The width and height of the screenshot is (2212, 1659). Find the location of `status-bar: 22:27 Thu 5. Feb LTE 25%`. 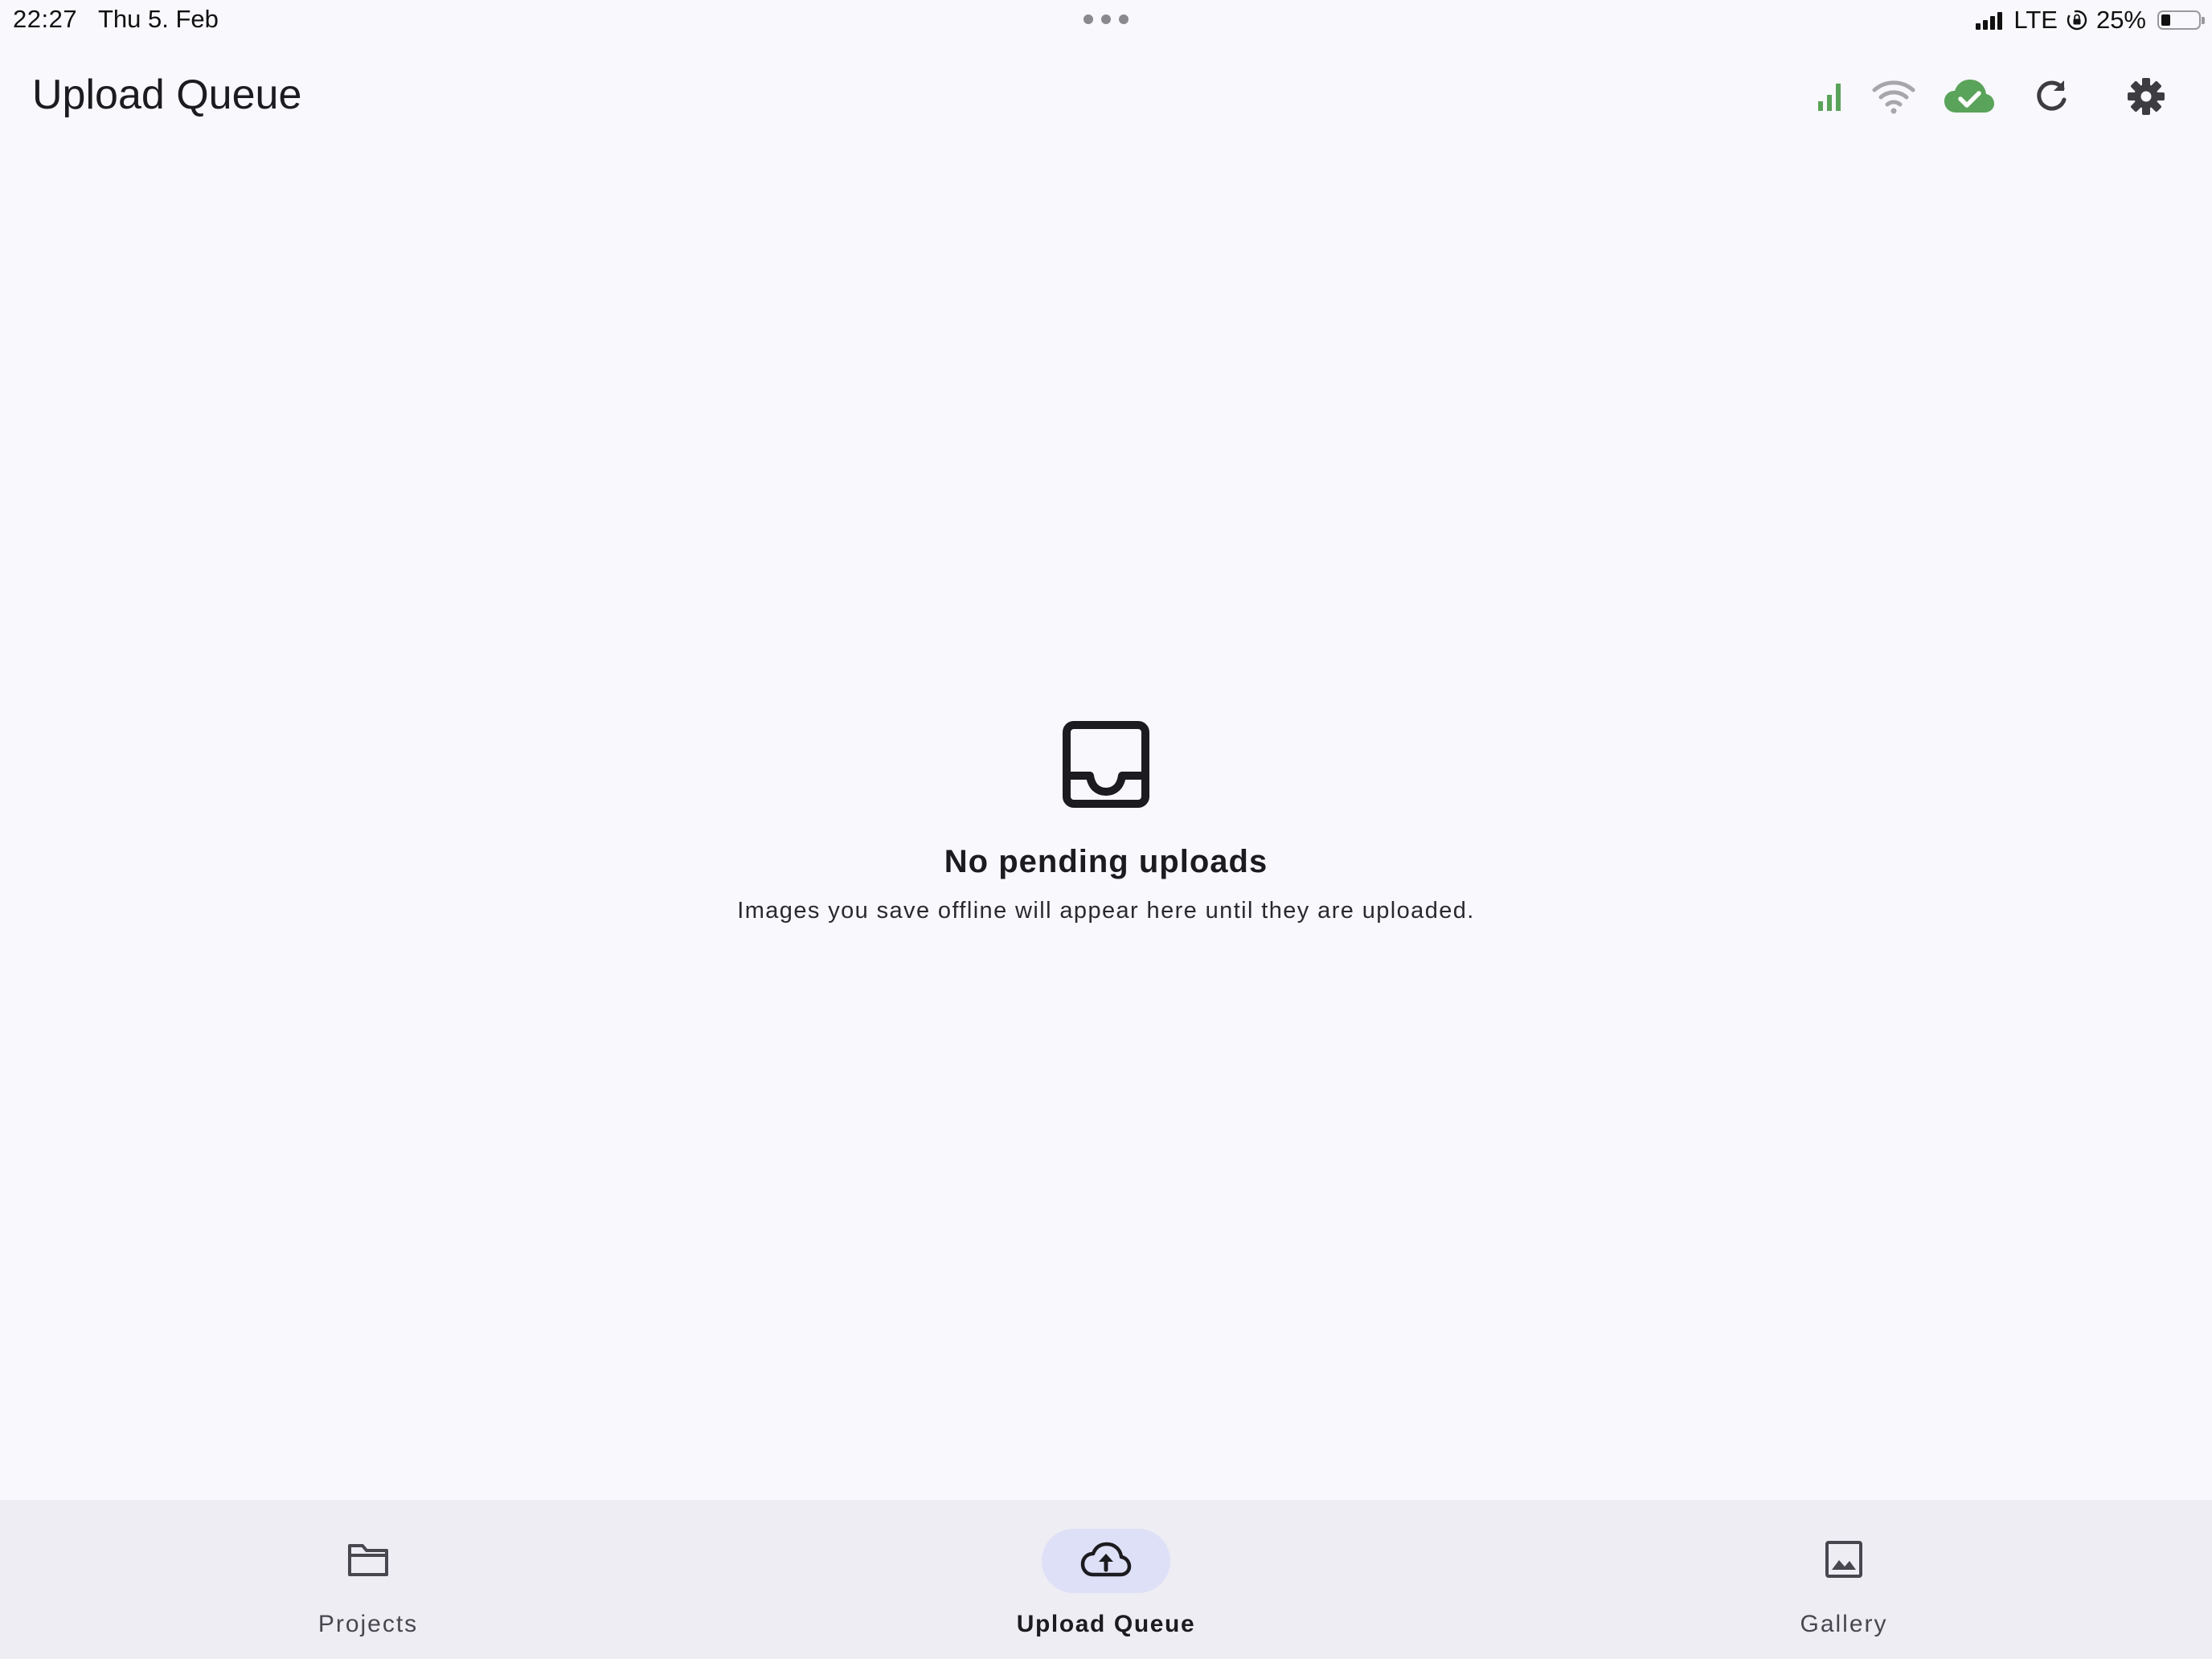

status-bar: 22:27 Thu 5. Feb LTE 25% is located at coordinates (1106, 20).